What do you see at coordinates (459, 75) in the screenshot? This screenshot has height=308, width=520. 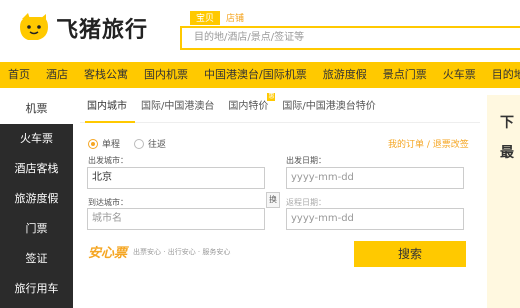 I see `nav-item-train: 火车票` at bounding box center [459, 75].